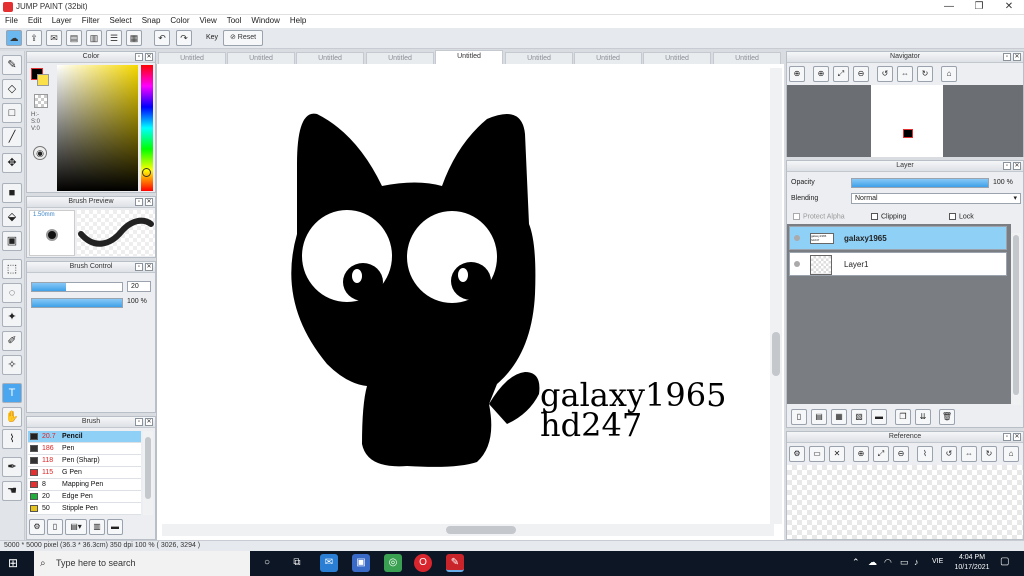  Describe the element at coordinates (329, 563) in the screenshot. I see `mail-icon: ✉` at that location.